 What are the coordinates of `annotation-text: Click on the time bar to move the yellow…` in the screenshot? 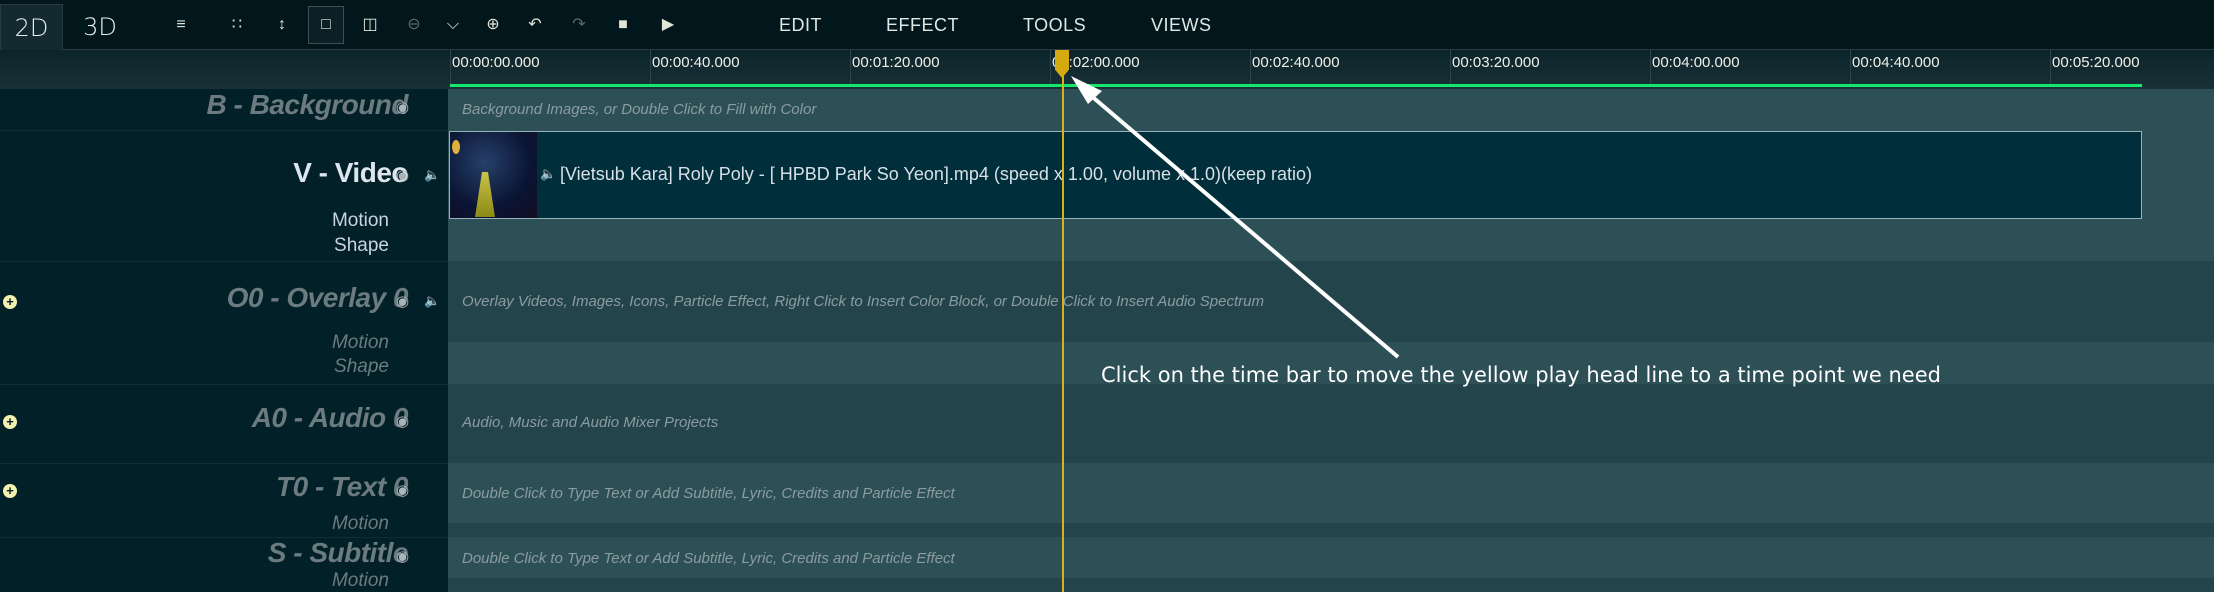 It's located at (1521, 375).